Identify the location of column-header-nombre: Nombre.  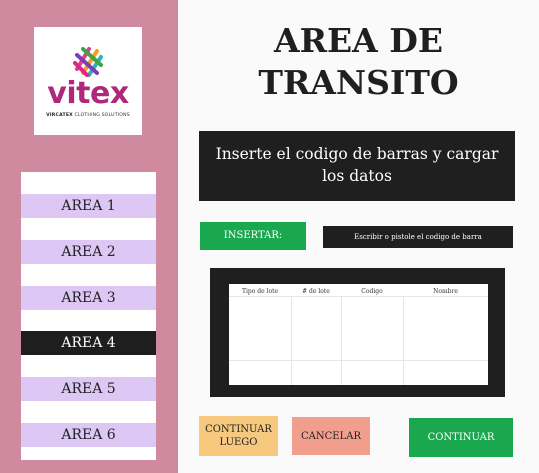
(445, 291).